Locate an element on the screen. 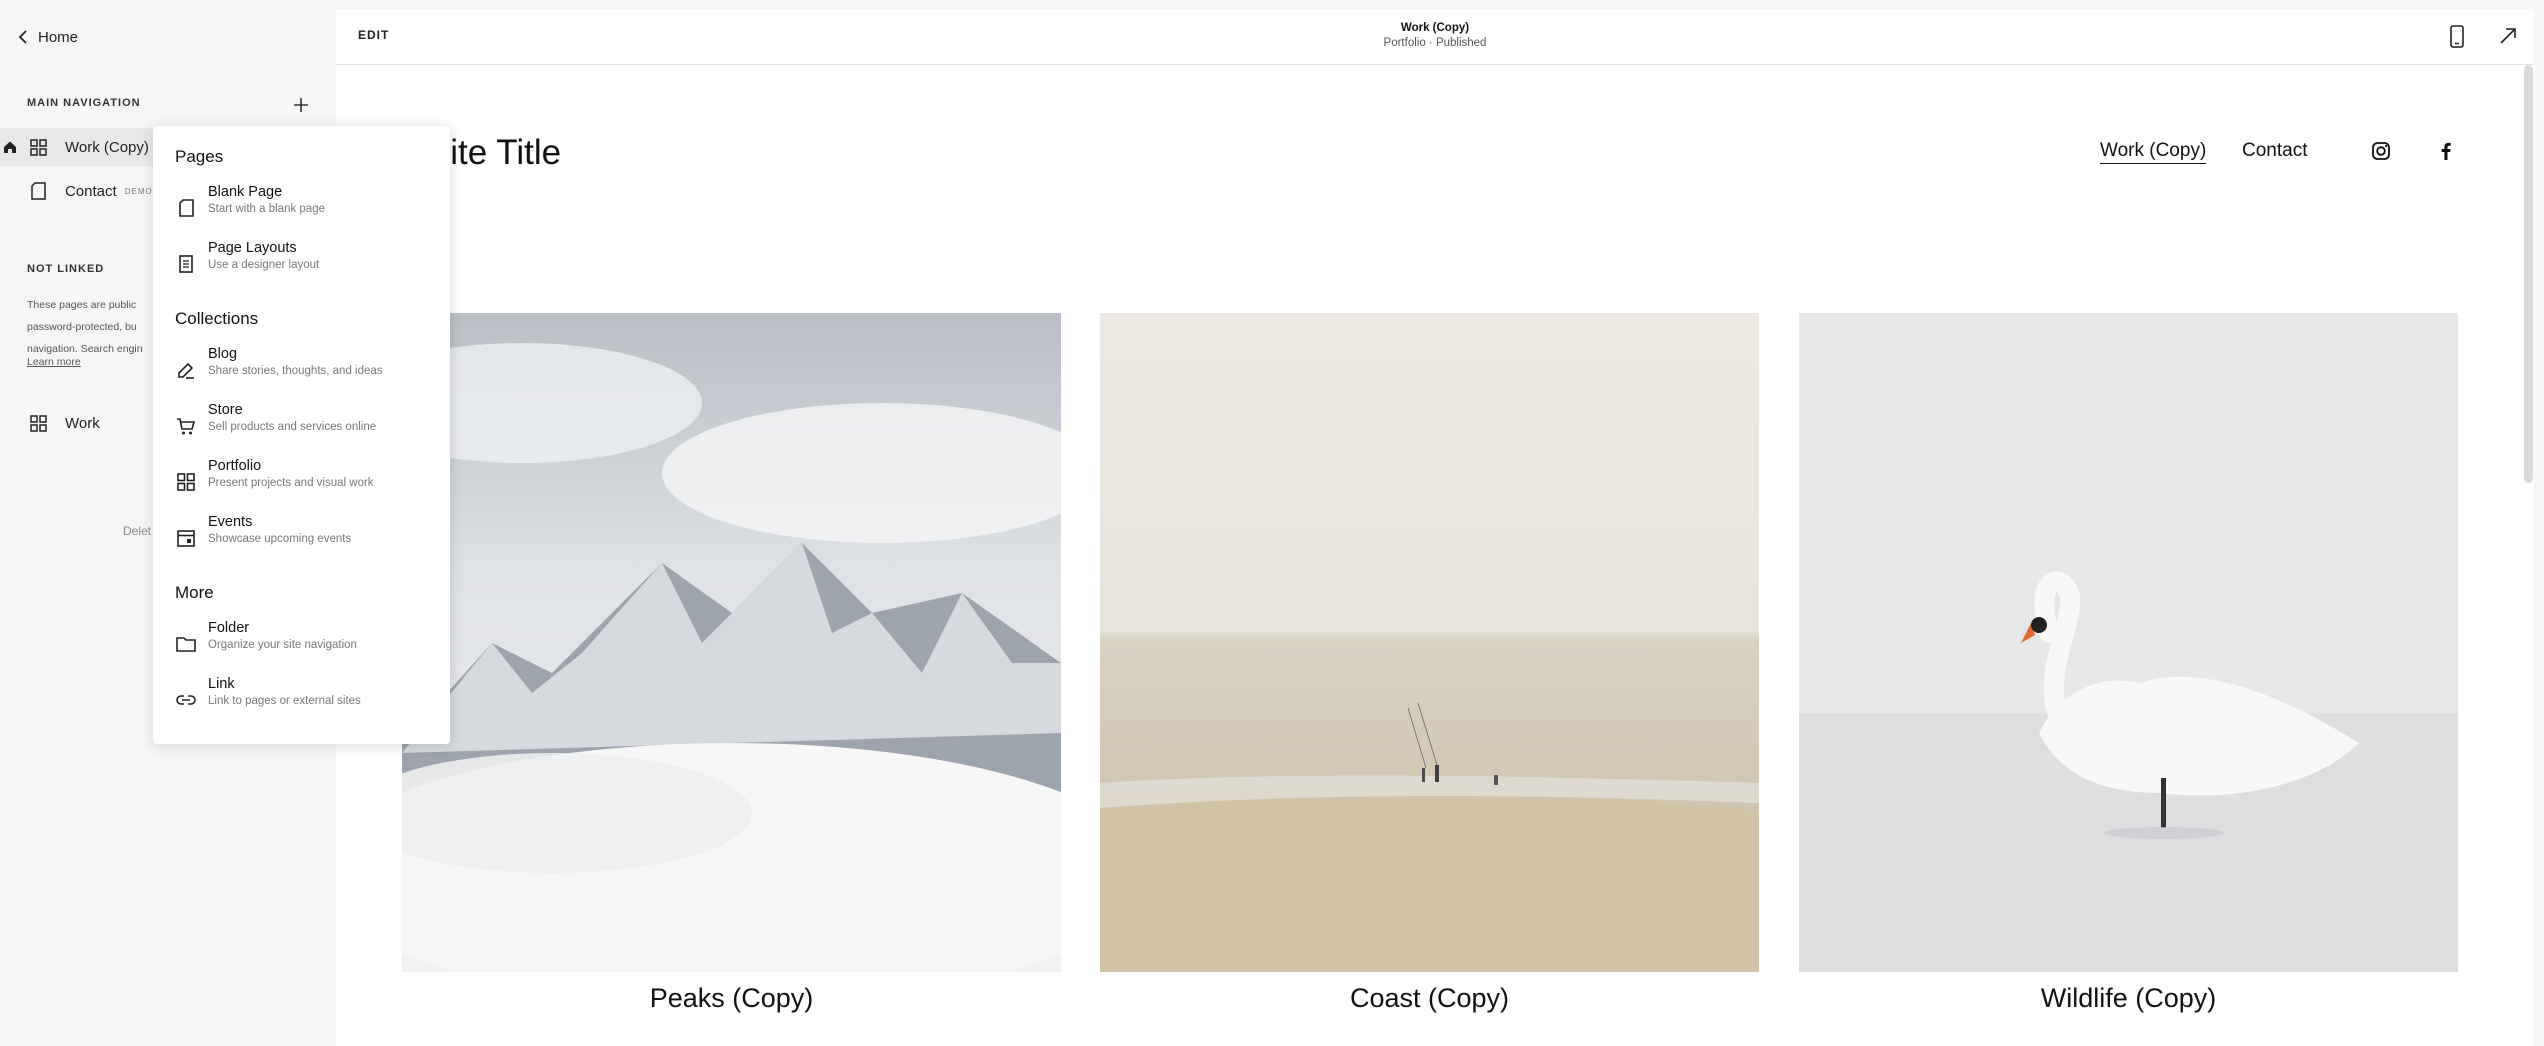 This screenshot has width=2544, height=1046. menu-item-subtitle: Link to pages or external sites is located at coordinates (284, 701).